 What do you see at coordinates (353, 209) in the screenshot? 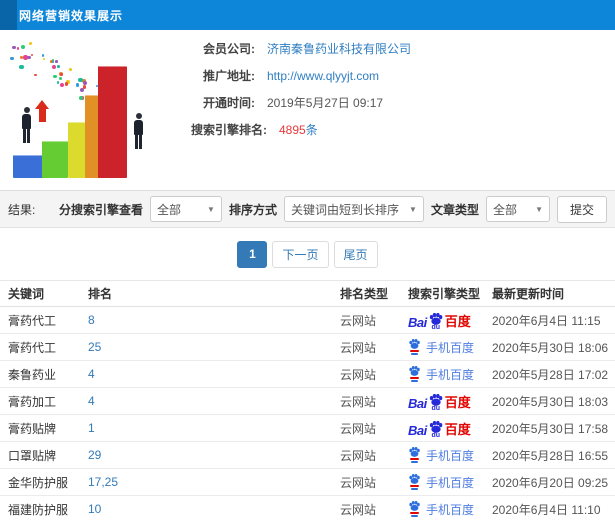
I see `sort-order-select: 关键词由短到长排序 ▼` at bounding box center [353, 209].